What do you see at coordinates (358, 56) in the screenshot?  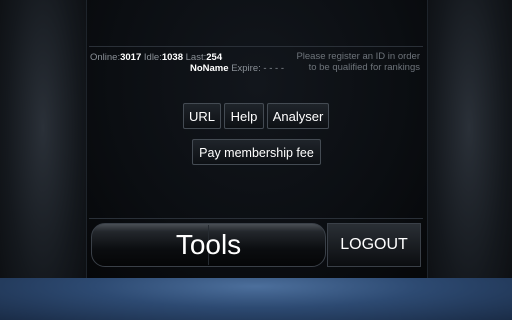 I see `notice-line-1: Please register an ID in order` at bounding box center [358, 56].